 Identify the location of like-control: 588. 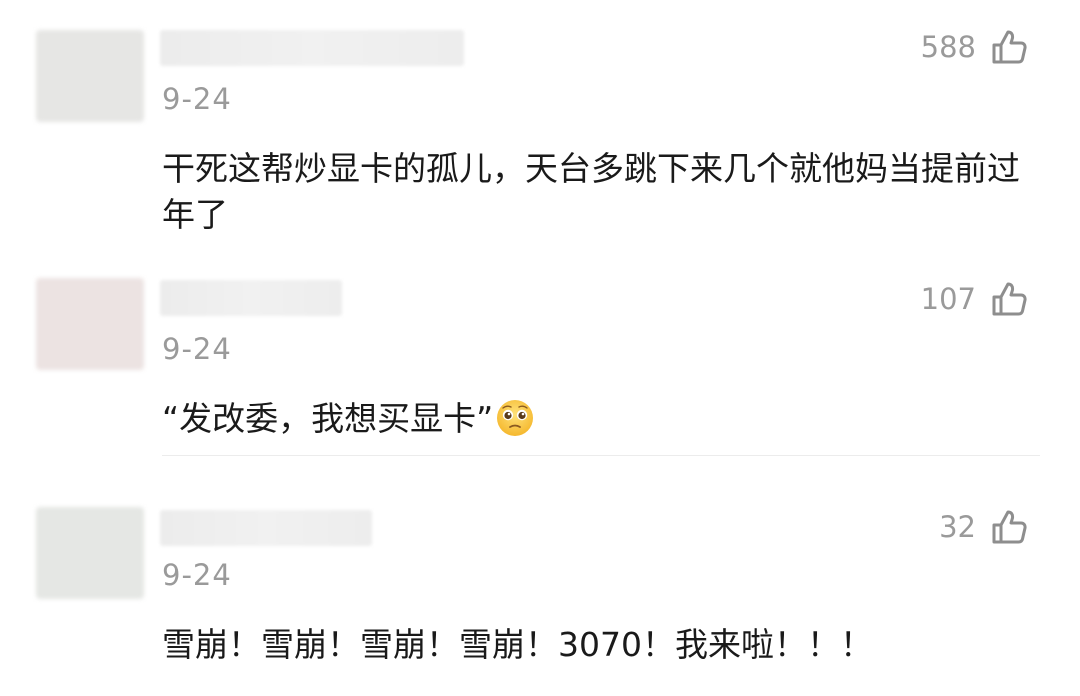
(974, 47).